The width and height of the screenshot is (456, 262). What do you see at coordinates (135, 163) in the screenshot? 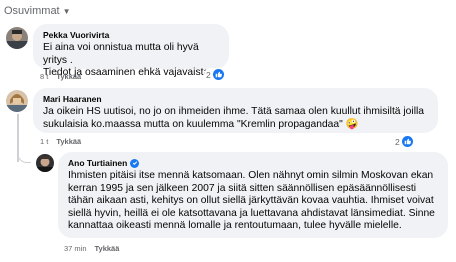
I see `verified-badge-icon` at bounding box center [135, 163].